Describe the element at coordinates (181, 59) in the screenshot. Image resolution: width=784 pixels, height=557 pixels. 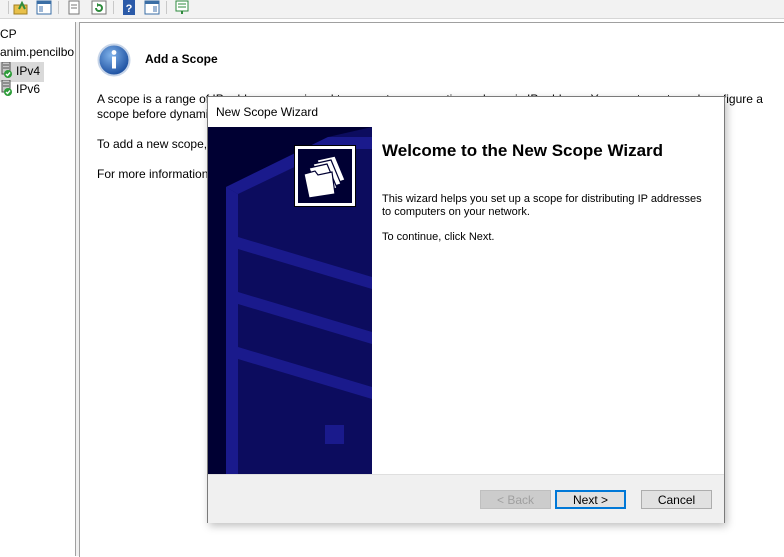
I see `page-title: Add a Scope` at that location.